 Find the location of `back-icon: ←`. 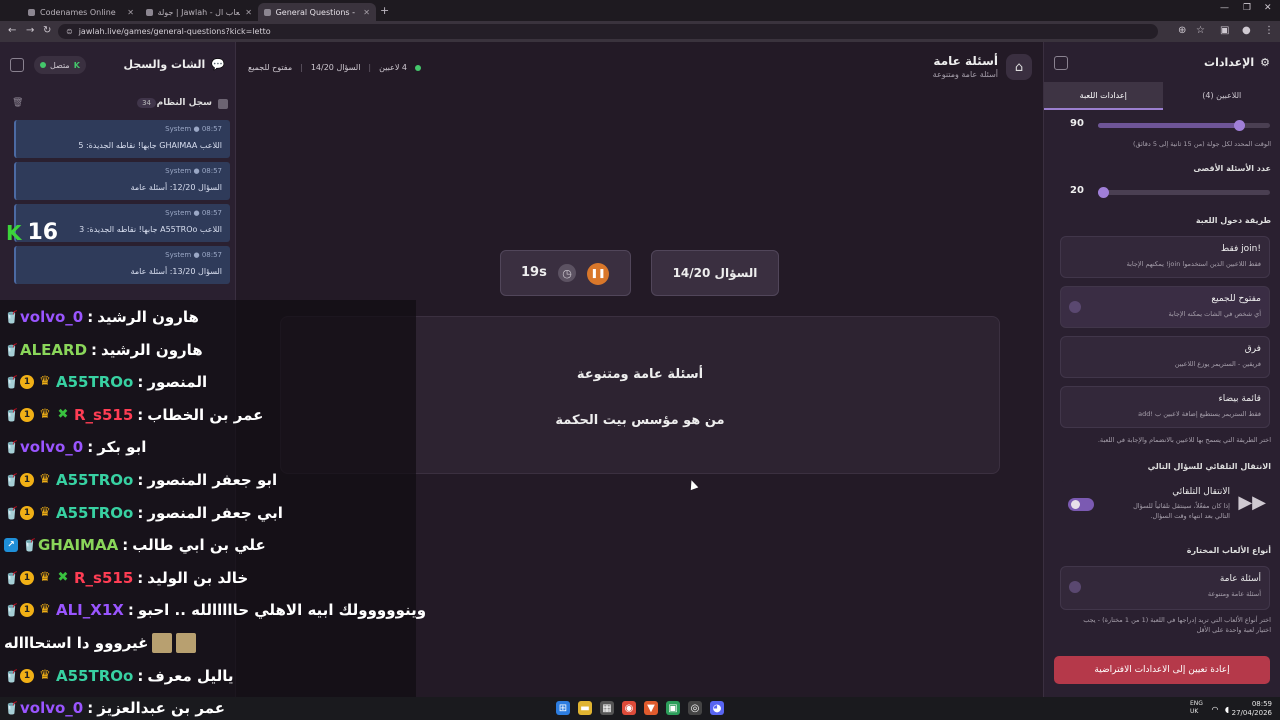

back-icon: ← is located at coordinates (12, 30).